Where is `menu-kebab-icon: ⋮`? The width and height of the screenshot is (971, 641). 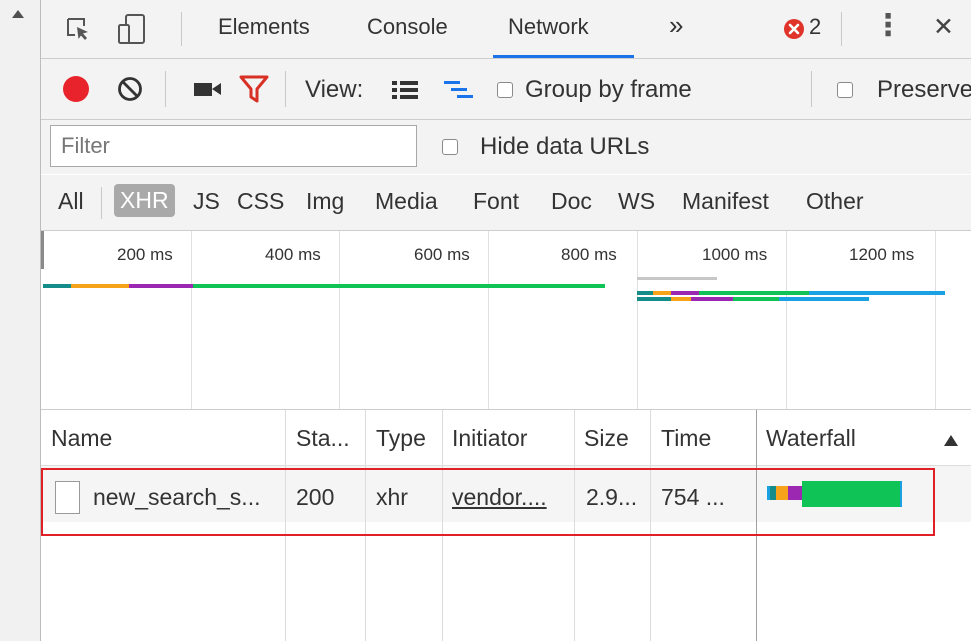
menu-kebab-icon: ⋮ is located at coordinates (888, 25).